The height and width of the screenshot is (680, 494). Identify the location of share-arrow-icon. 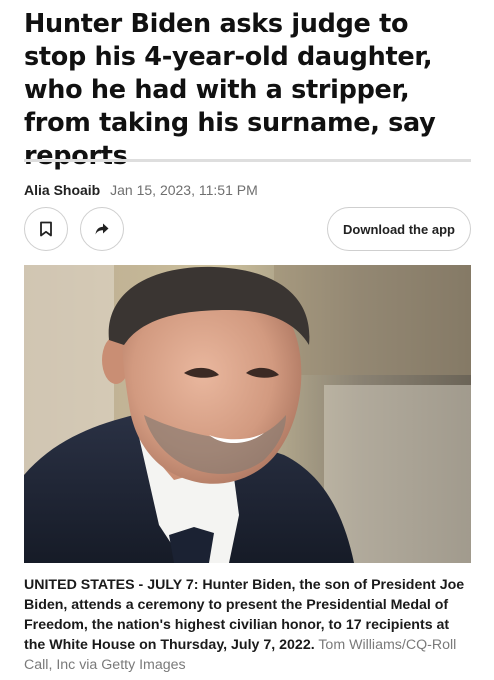
(102, 229).